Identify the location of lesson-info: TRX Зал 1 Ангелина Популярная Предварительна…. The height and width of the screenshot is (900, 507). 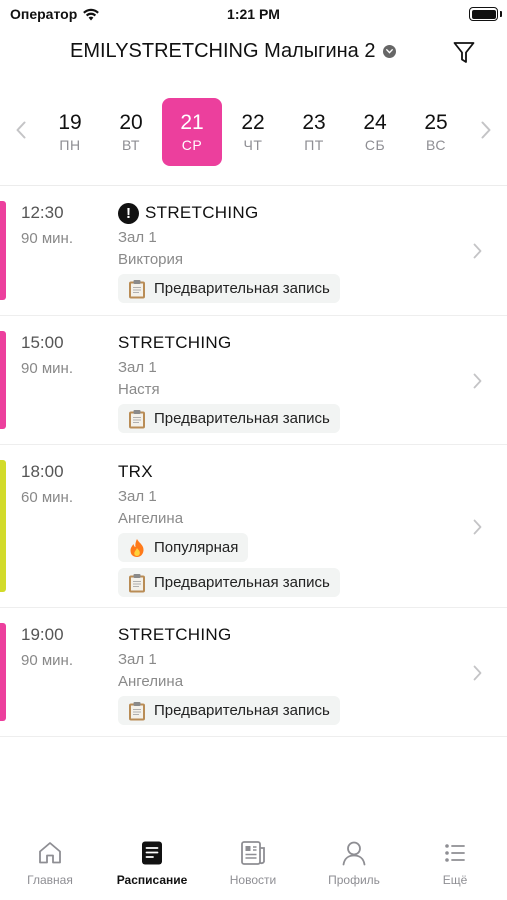
(282, 529).